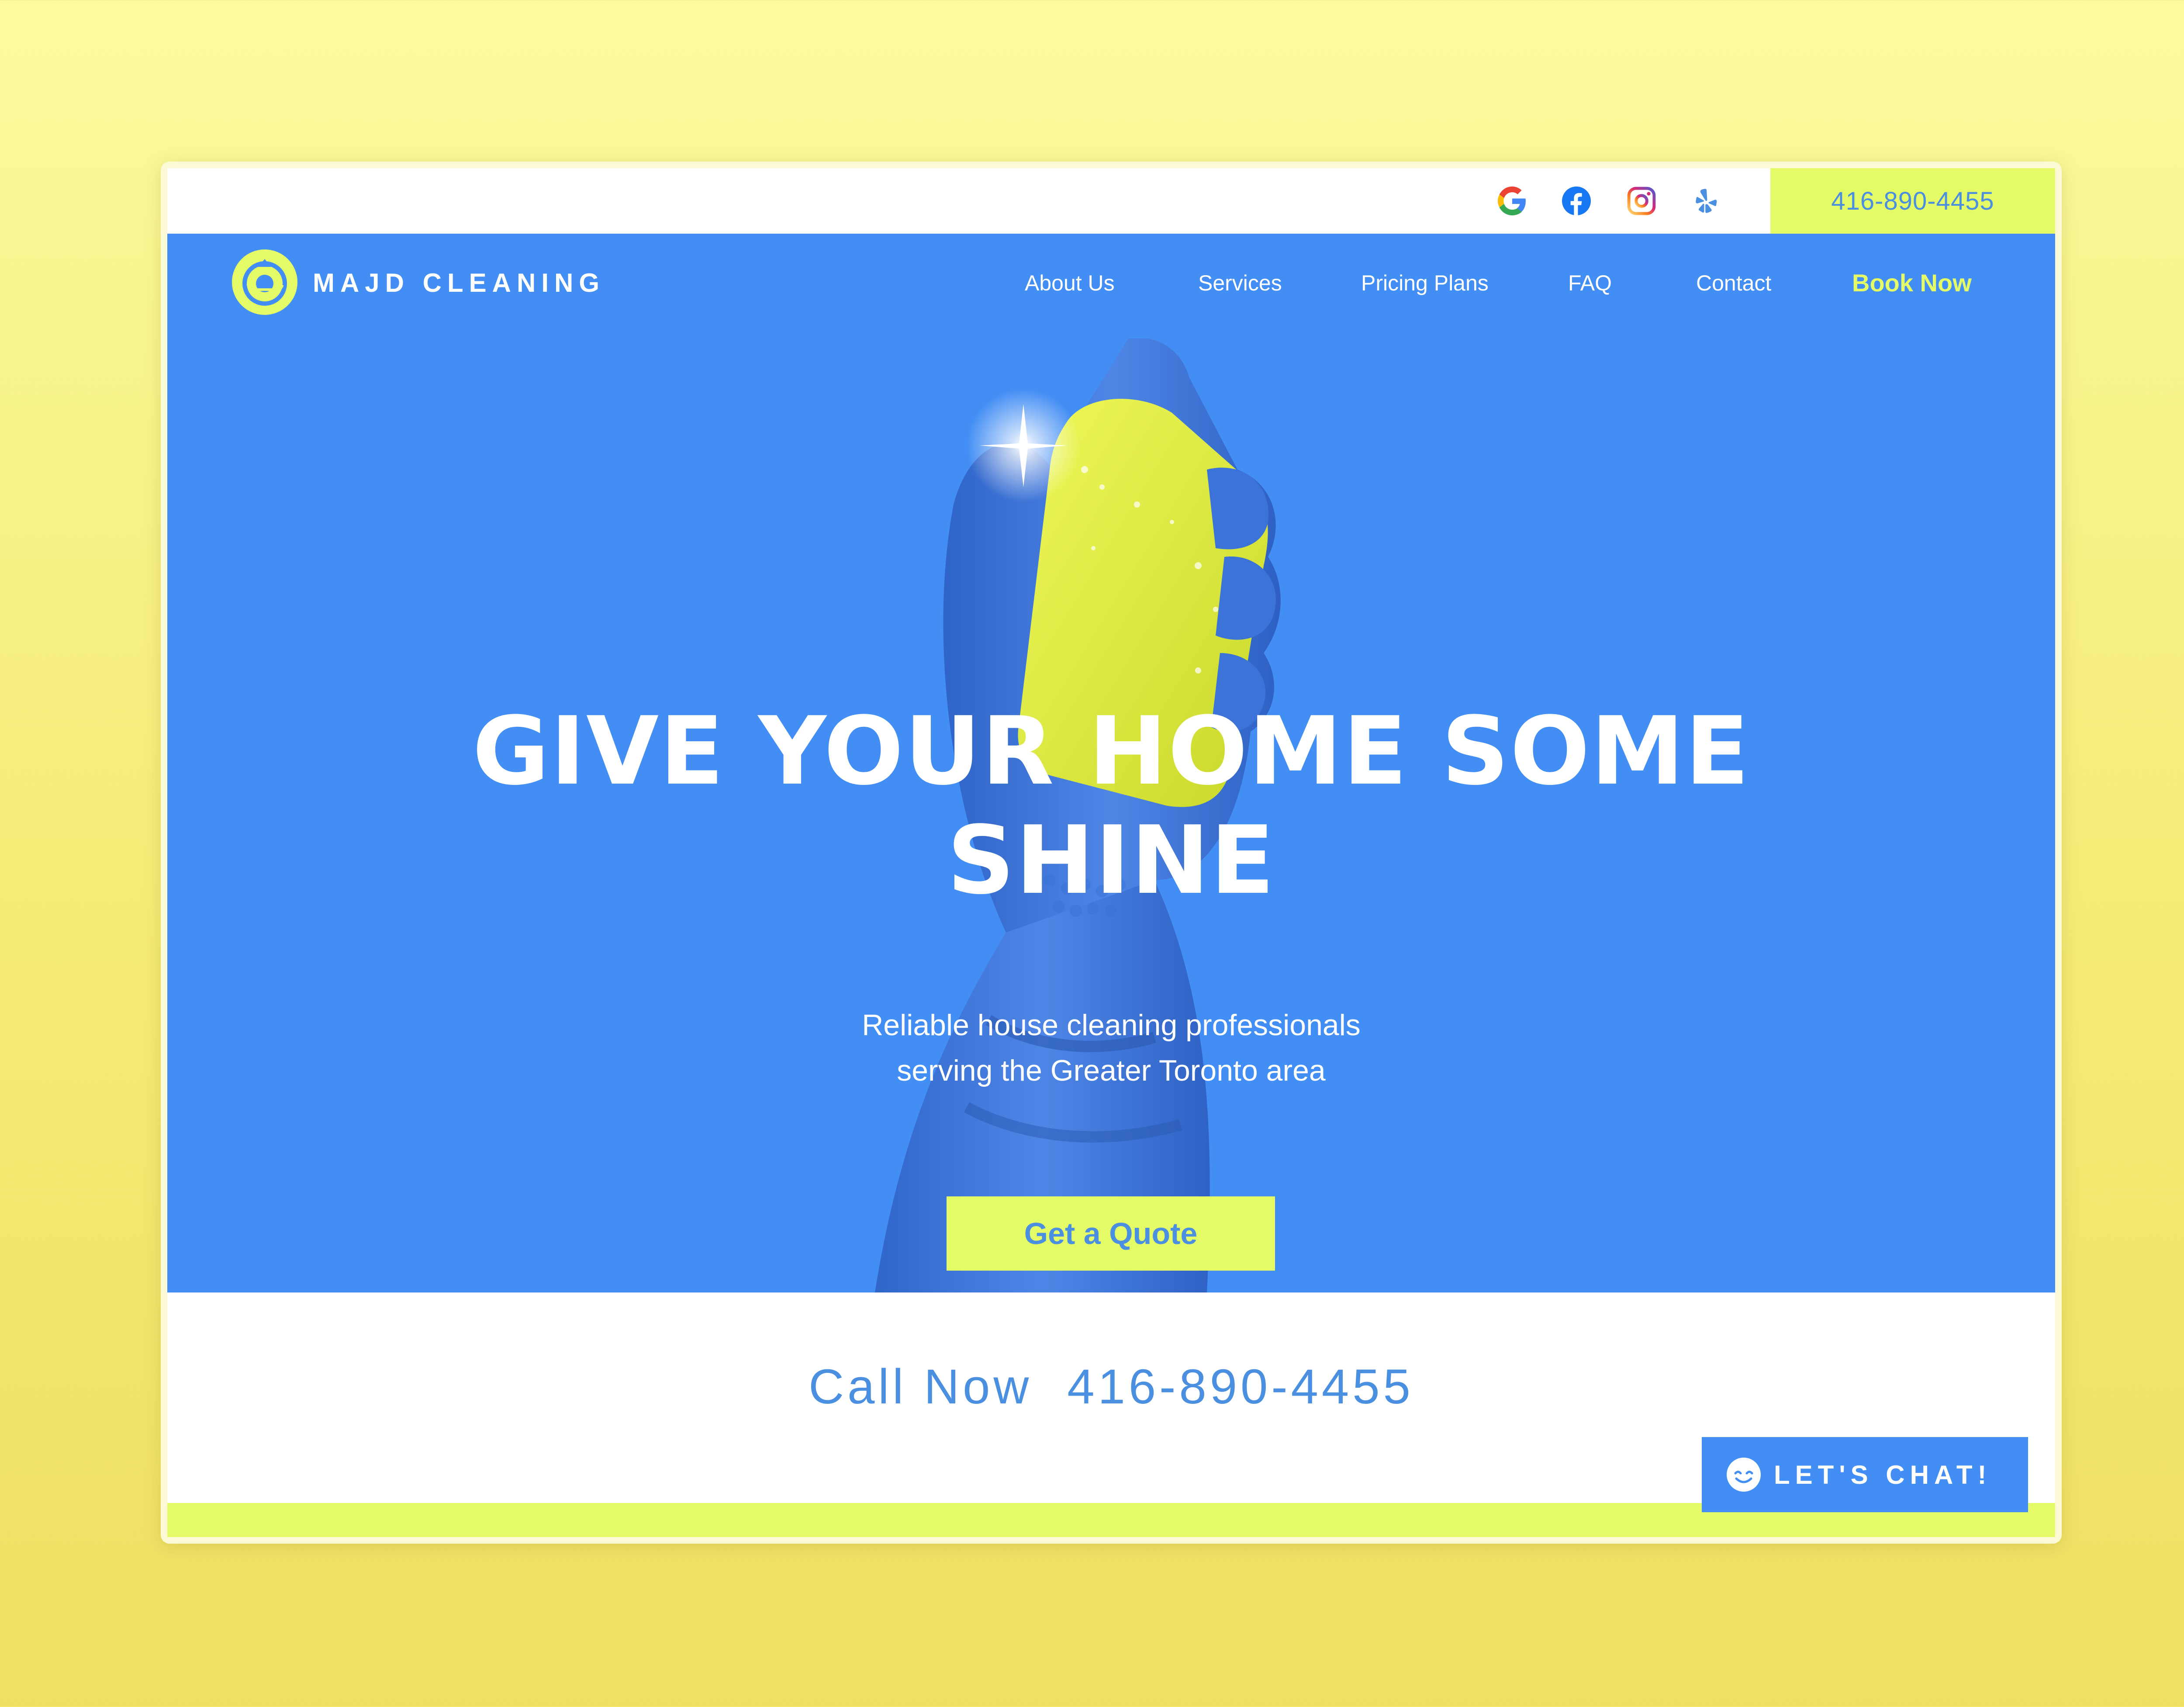  I want to click on nav-contact: Contact, so click(1733, 283).